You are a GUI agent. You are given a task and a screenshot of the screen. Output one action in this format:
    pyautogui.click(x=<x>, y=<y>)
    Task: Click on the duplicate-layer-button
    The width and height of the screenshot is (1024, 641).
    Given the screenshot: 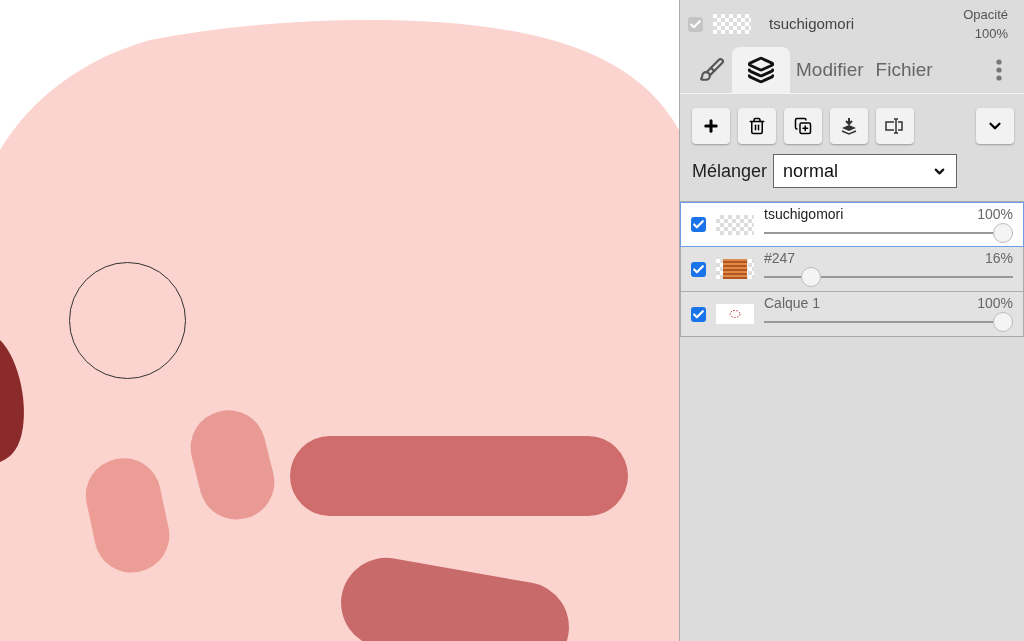 What is the action you would take?
    pyautogui.click(x=803, y=126)
    